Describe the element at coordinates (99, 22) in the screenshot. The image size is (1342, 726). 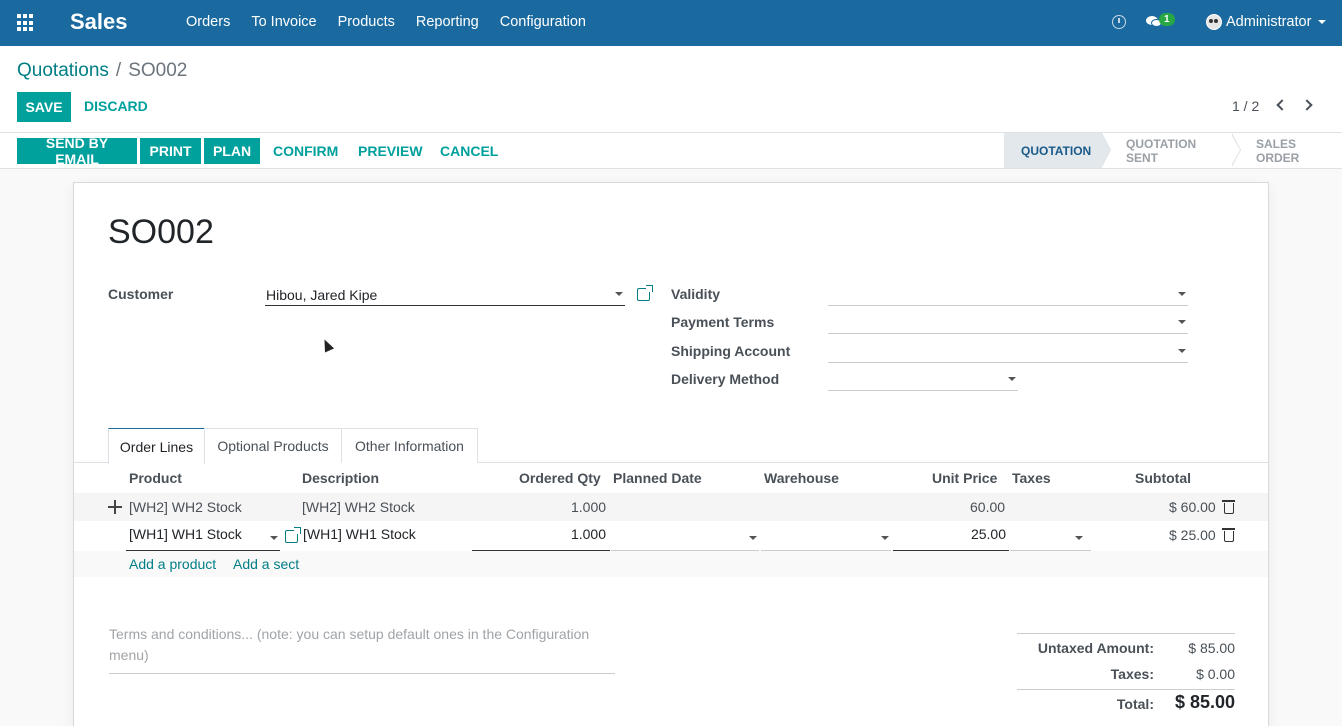
I see `app-brand: Sales` at that location.